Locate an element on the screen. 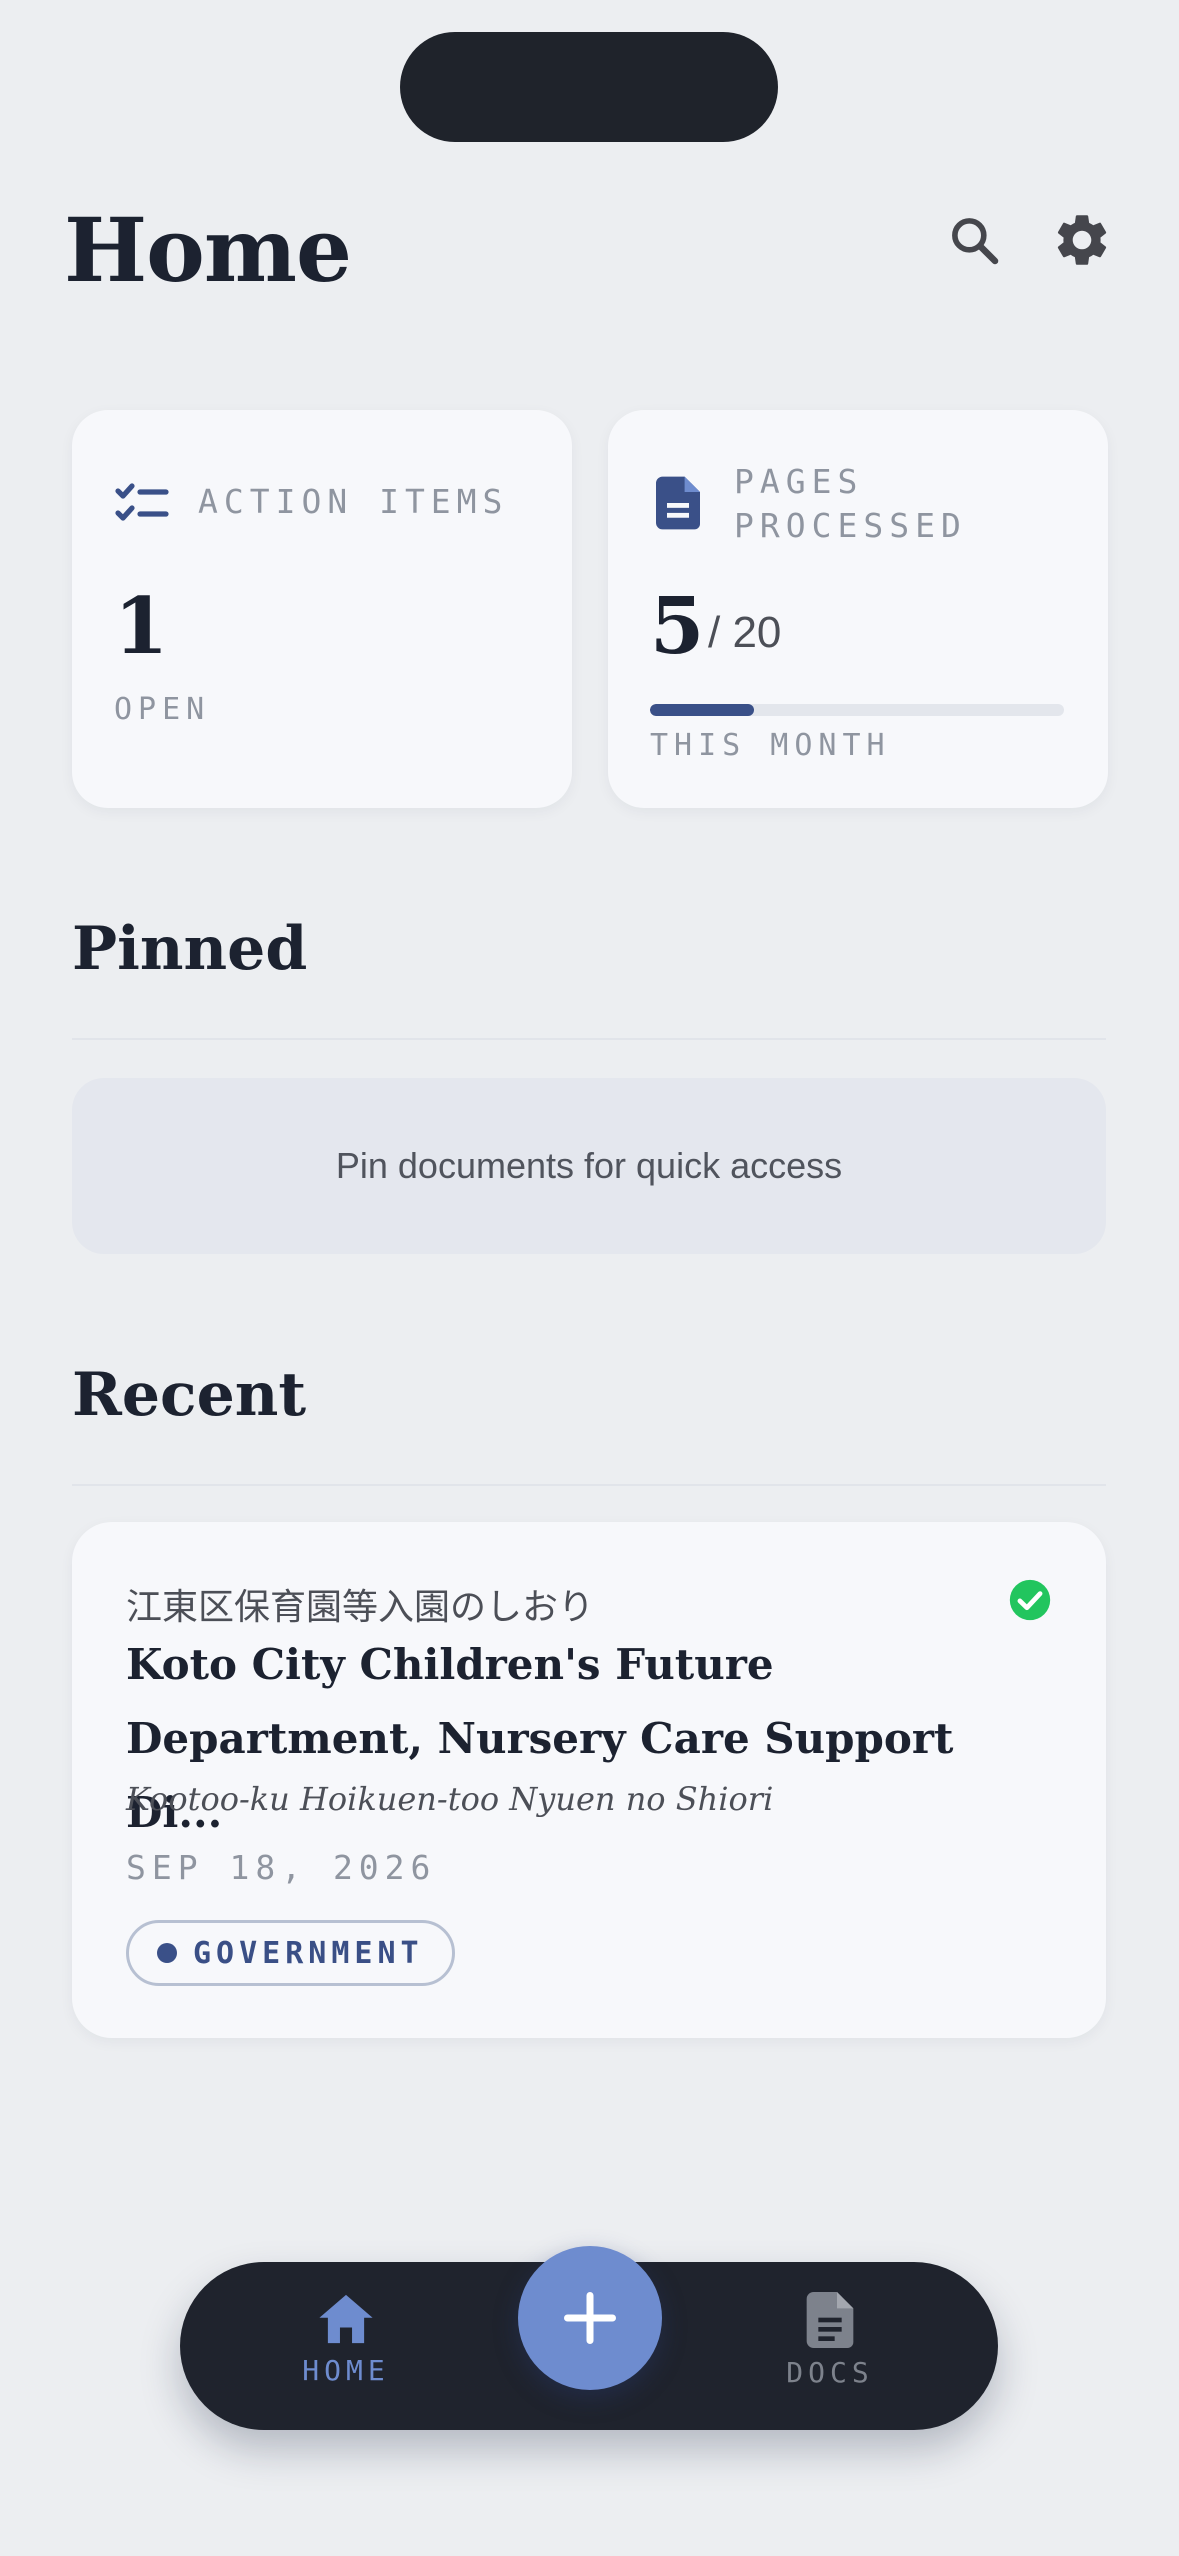 The height and width of the screenshot is (2556, 1179). home-icon is located at coordinates (346, 2319).